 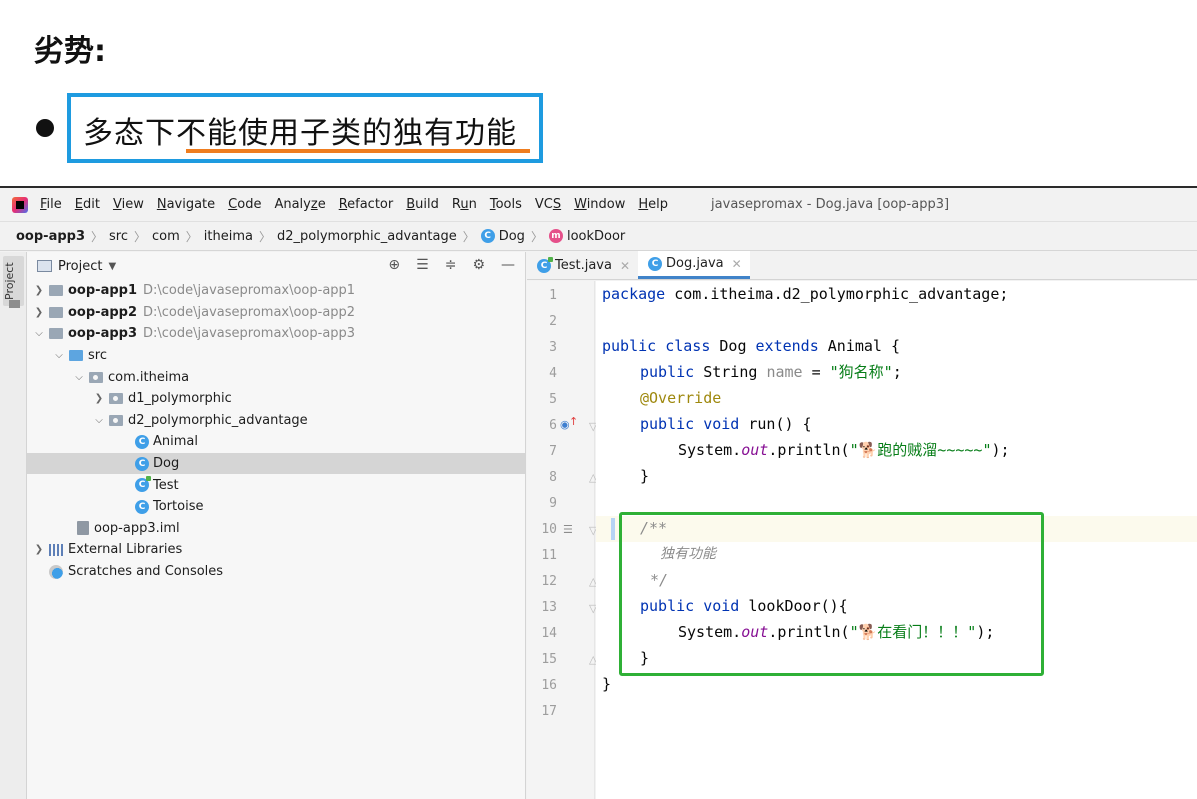 I want to click on breadcrumb-com: com, so click(x=166, y=236).